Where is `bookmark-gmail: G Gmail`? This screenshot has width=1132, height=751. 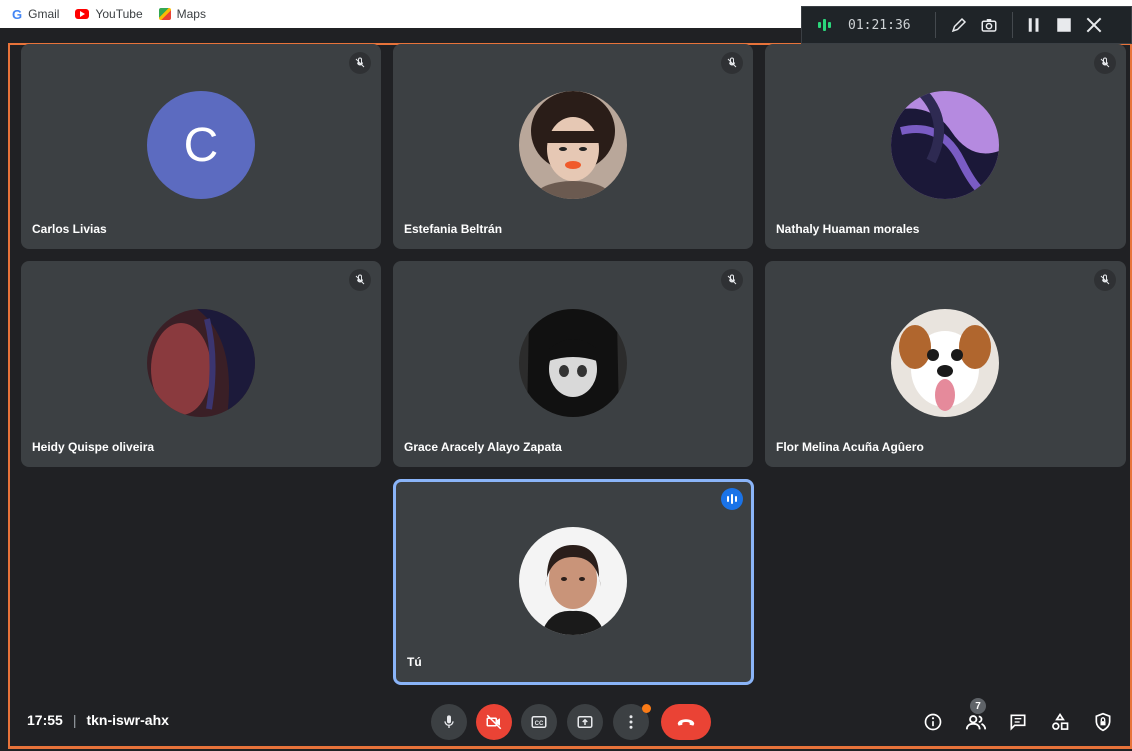
bookmark-gmail: G Gmail is located at coordinates (35, 14).